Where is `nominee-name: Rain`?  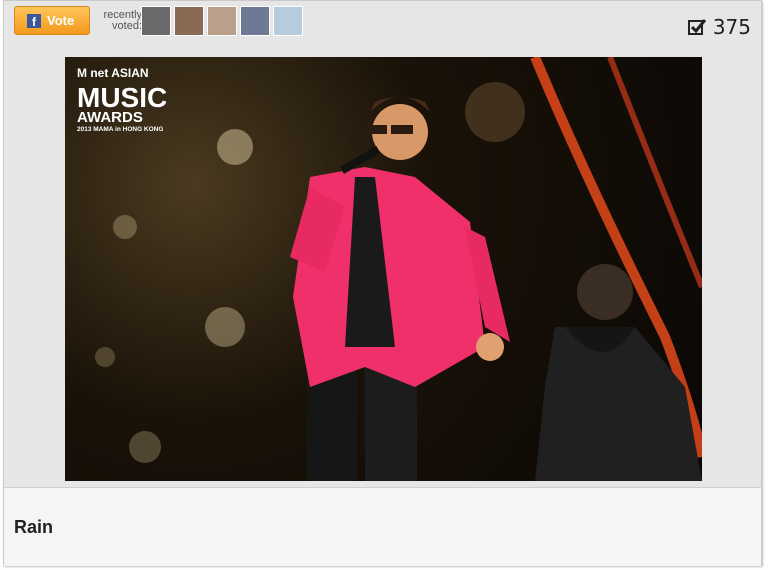 nominee-name: Rain is located at coordinates (34, 527).